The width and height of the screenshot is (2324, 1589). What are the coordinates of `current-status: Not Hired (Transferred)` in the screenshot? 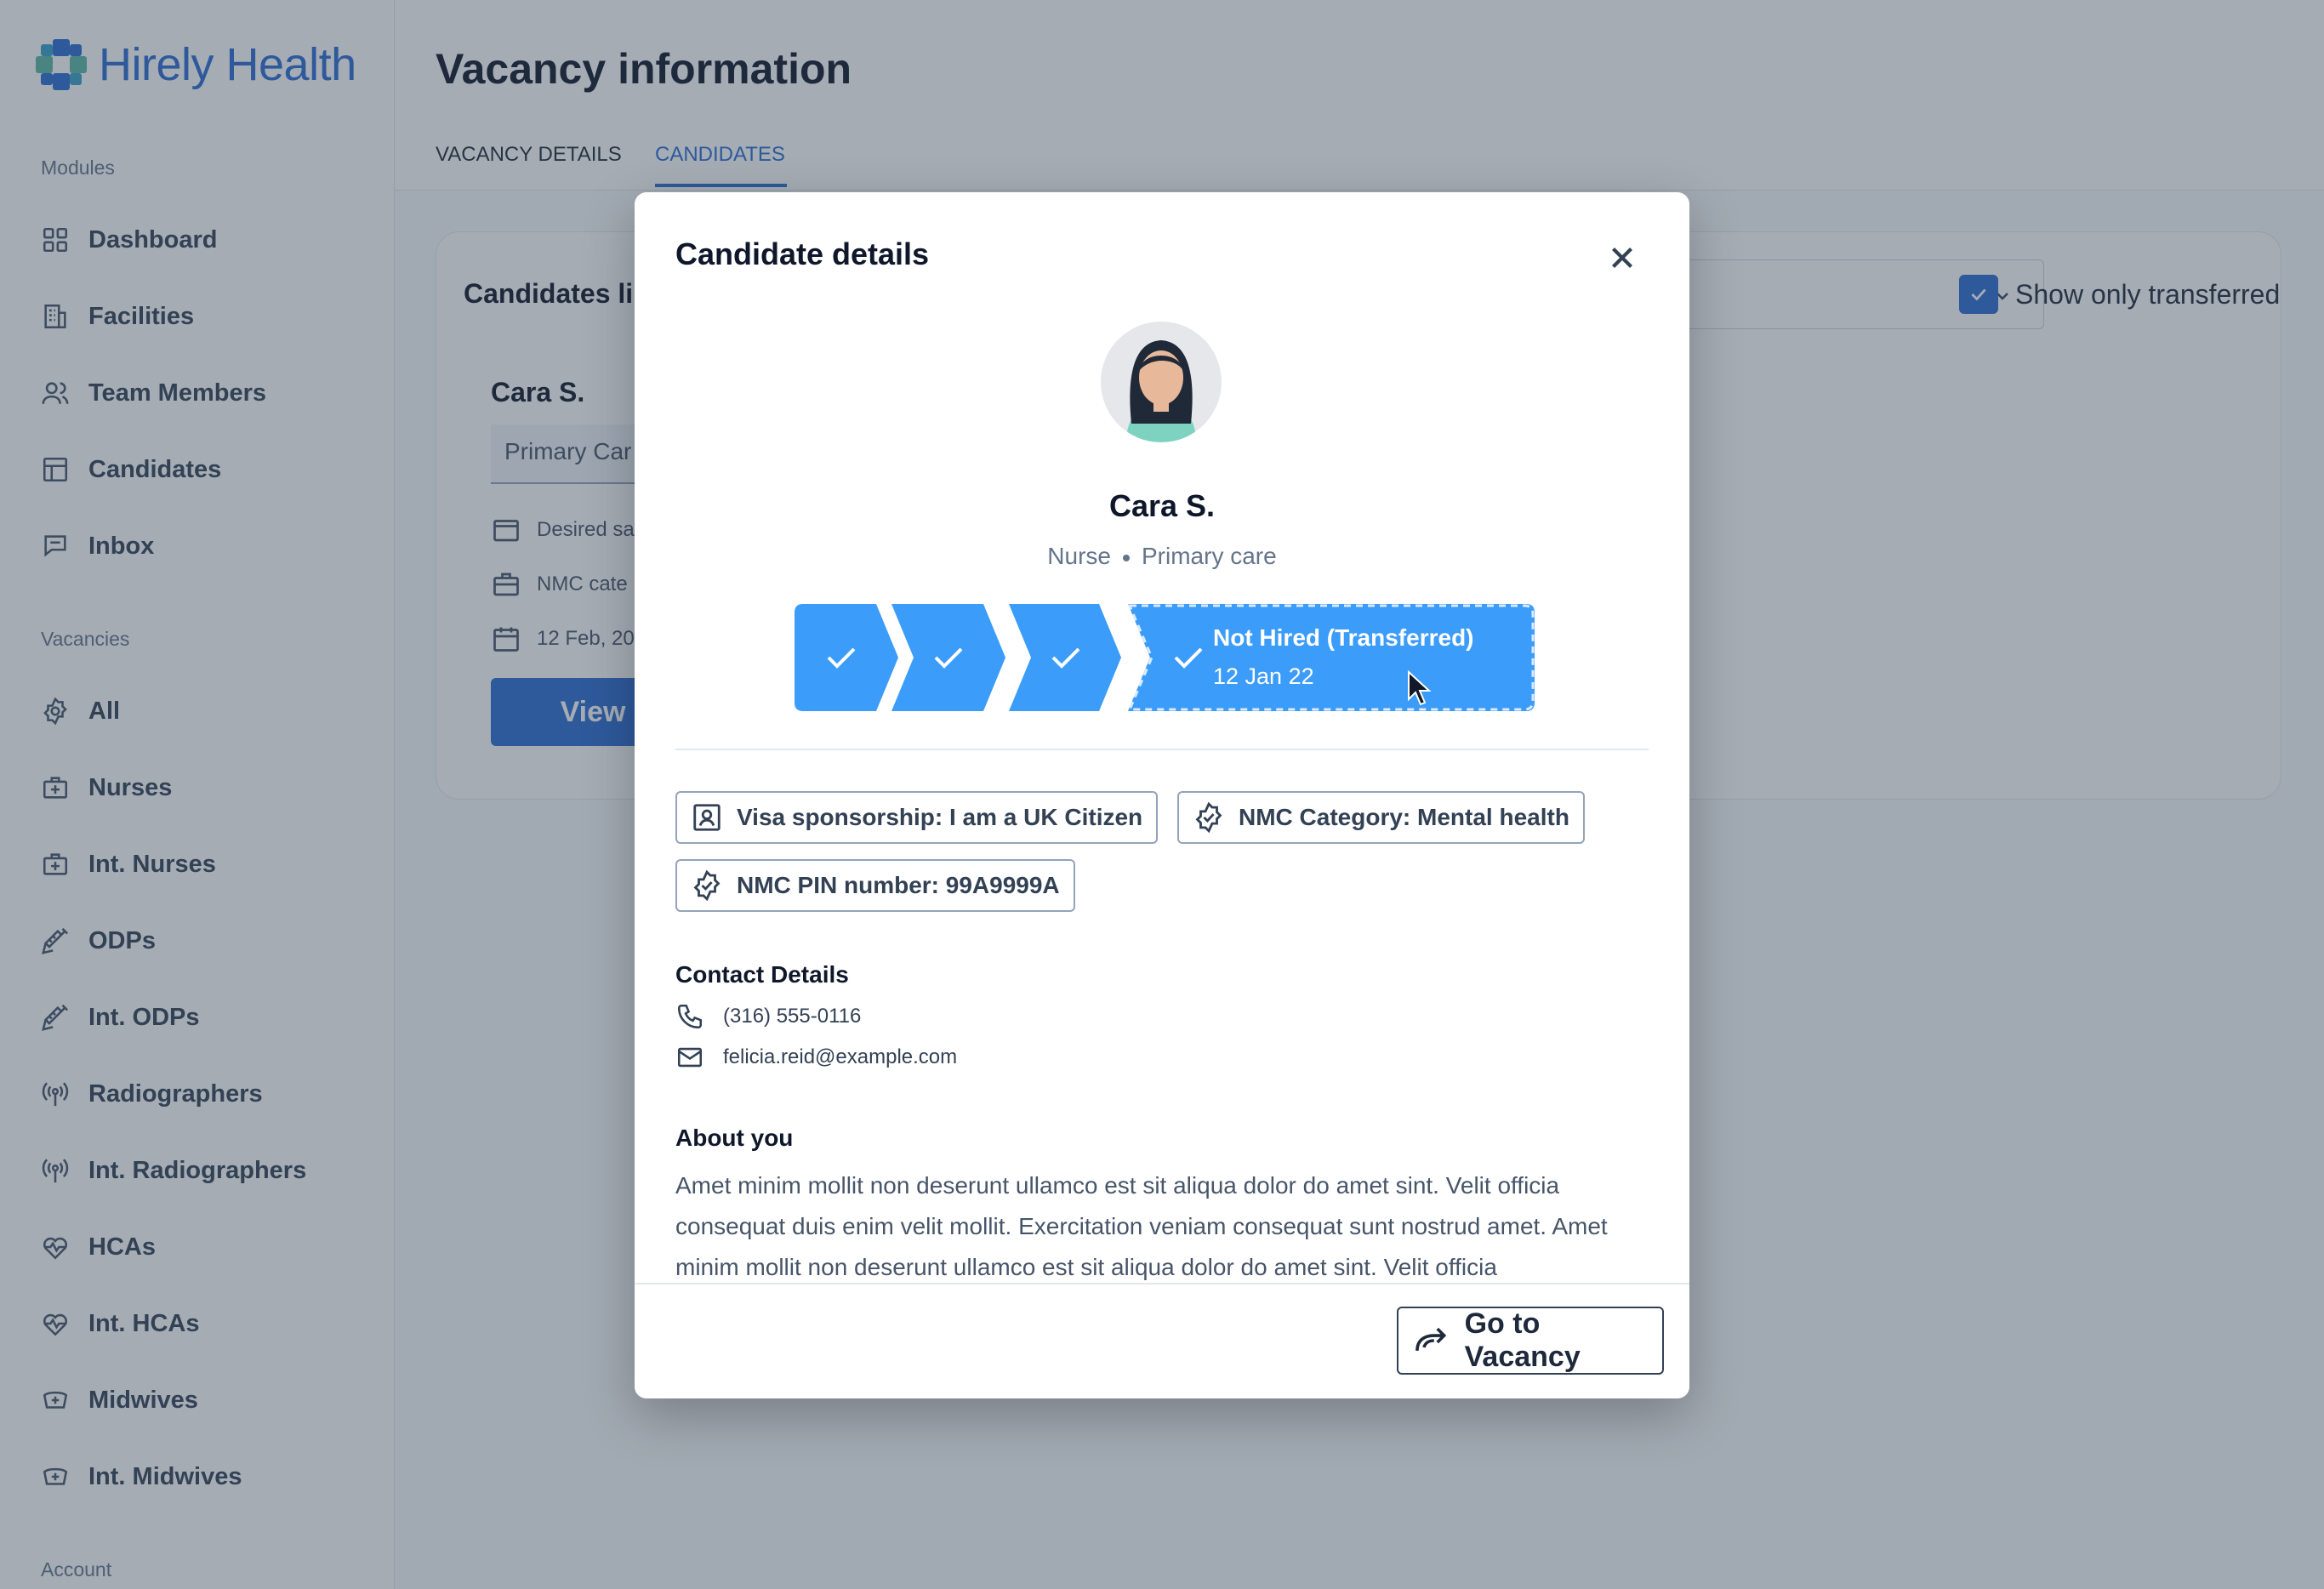 It's located at (1343, 637).